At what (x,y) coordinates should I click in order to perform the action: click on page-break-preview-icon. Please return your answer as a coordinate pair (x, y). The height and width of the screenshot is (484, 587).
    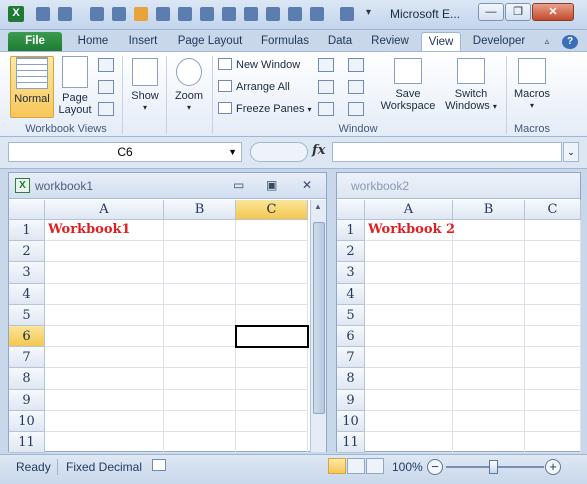
    Looking at the image, I should click on (106, 65).